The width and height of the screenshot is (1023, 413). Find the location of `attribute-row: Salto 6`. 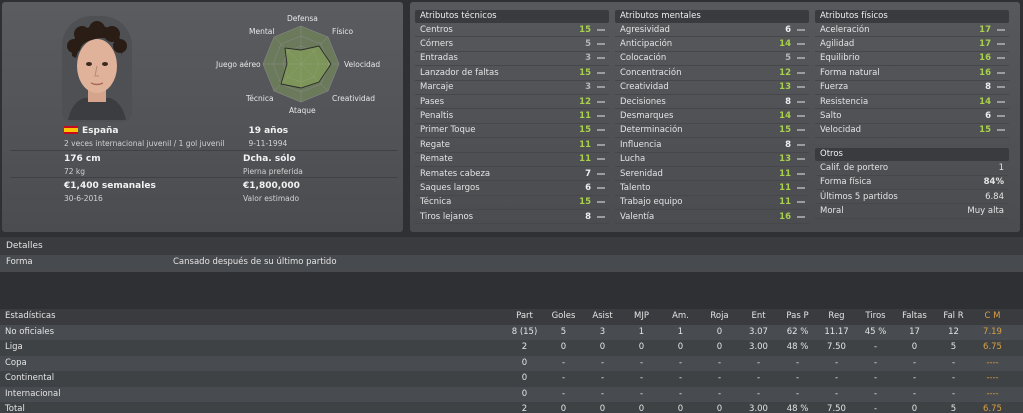

attribute-row: Salto 6 is located at coordinates (912, 116).